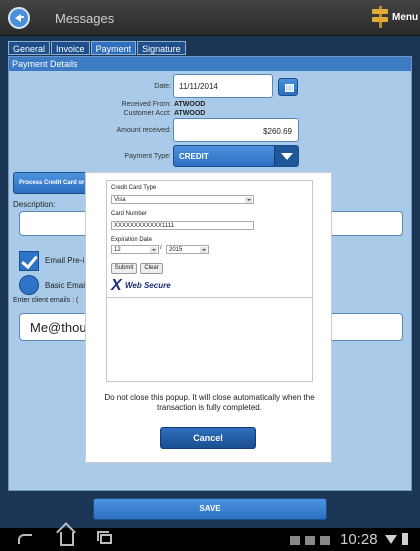 This screenshot has height=551, width=420. What do you see at coordinates (210, 509) in the screenshot?
I see `save-button: SAVE` at bounding box center [210, 509].